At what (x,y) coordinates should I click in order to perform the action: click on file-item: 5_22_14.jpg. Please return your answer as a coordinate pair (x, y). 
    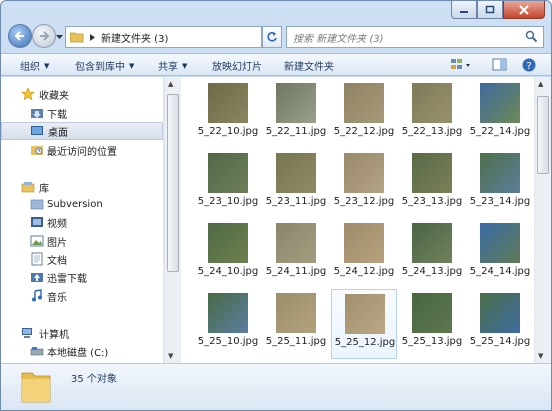
    Looking at the image, I should click on (500, 114).